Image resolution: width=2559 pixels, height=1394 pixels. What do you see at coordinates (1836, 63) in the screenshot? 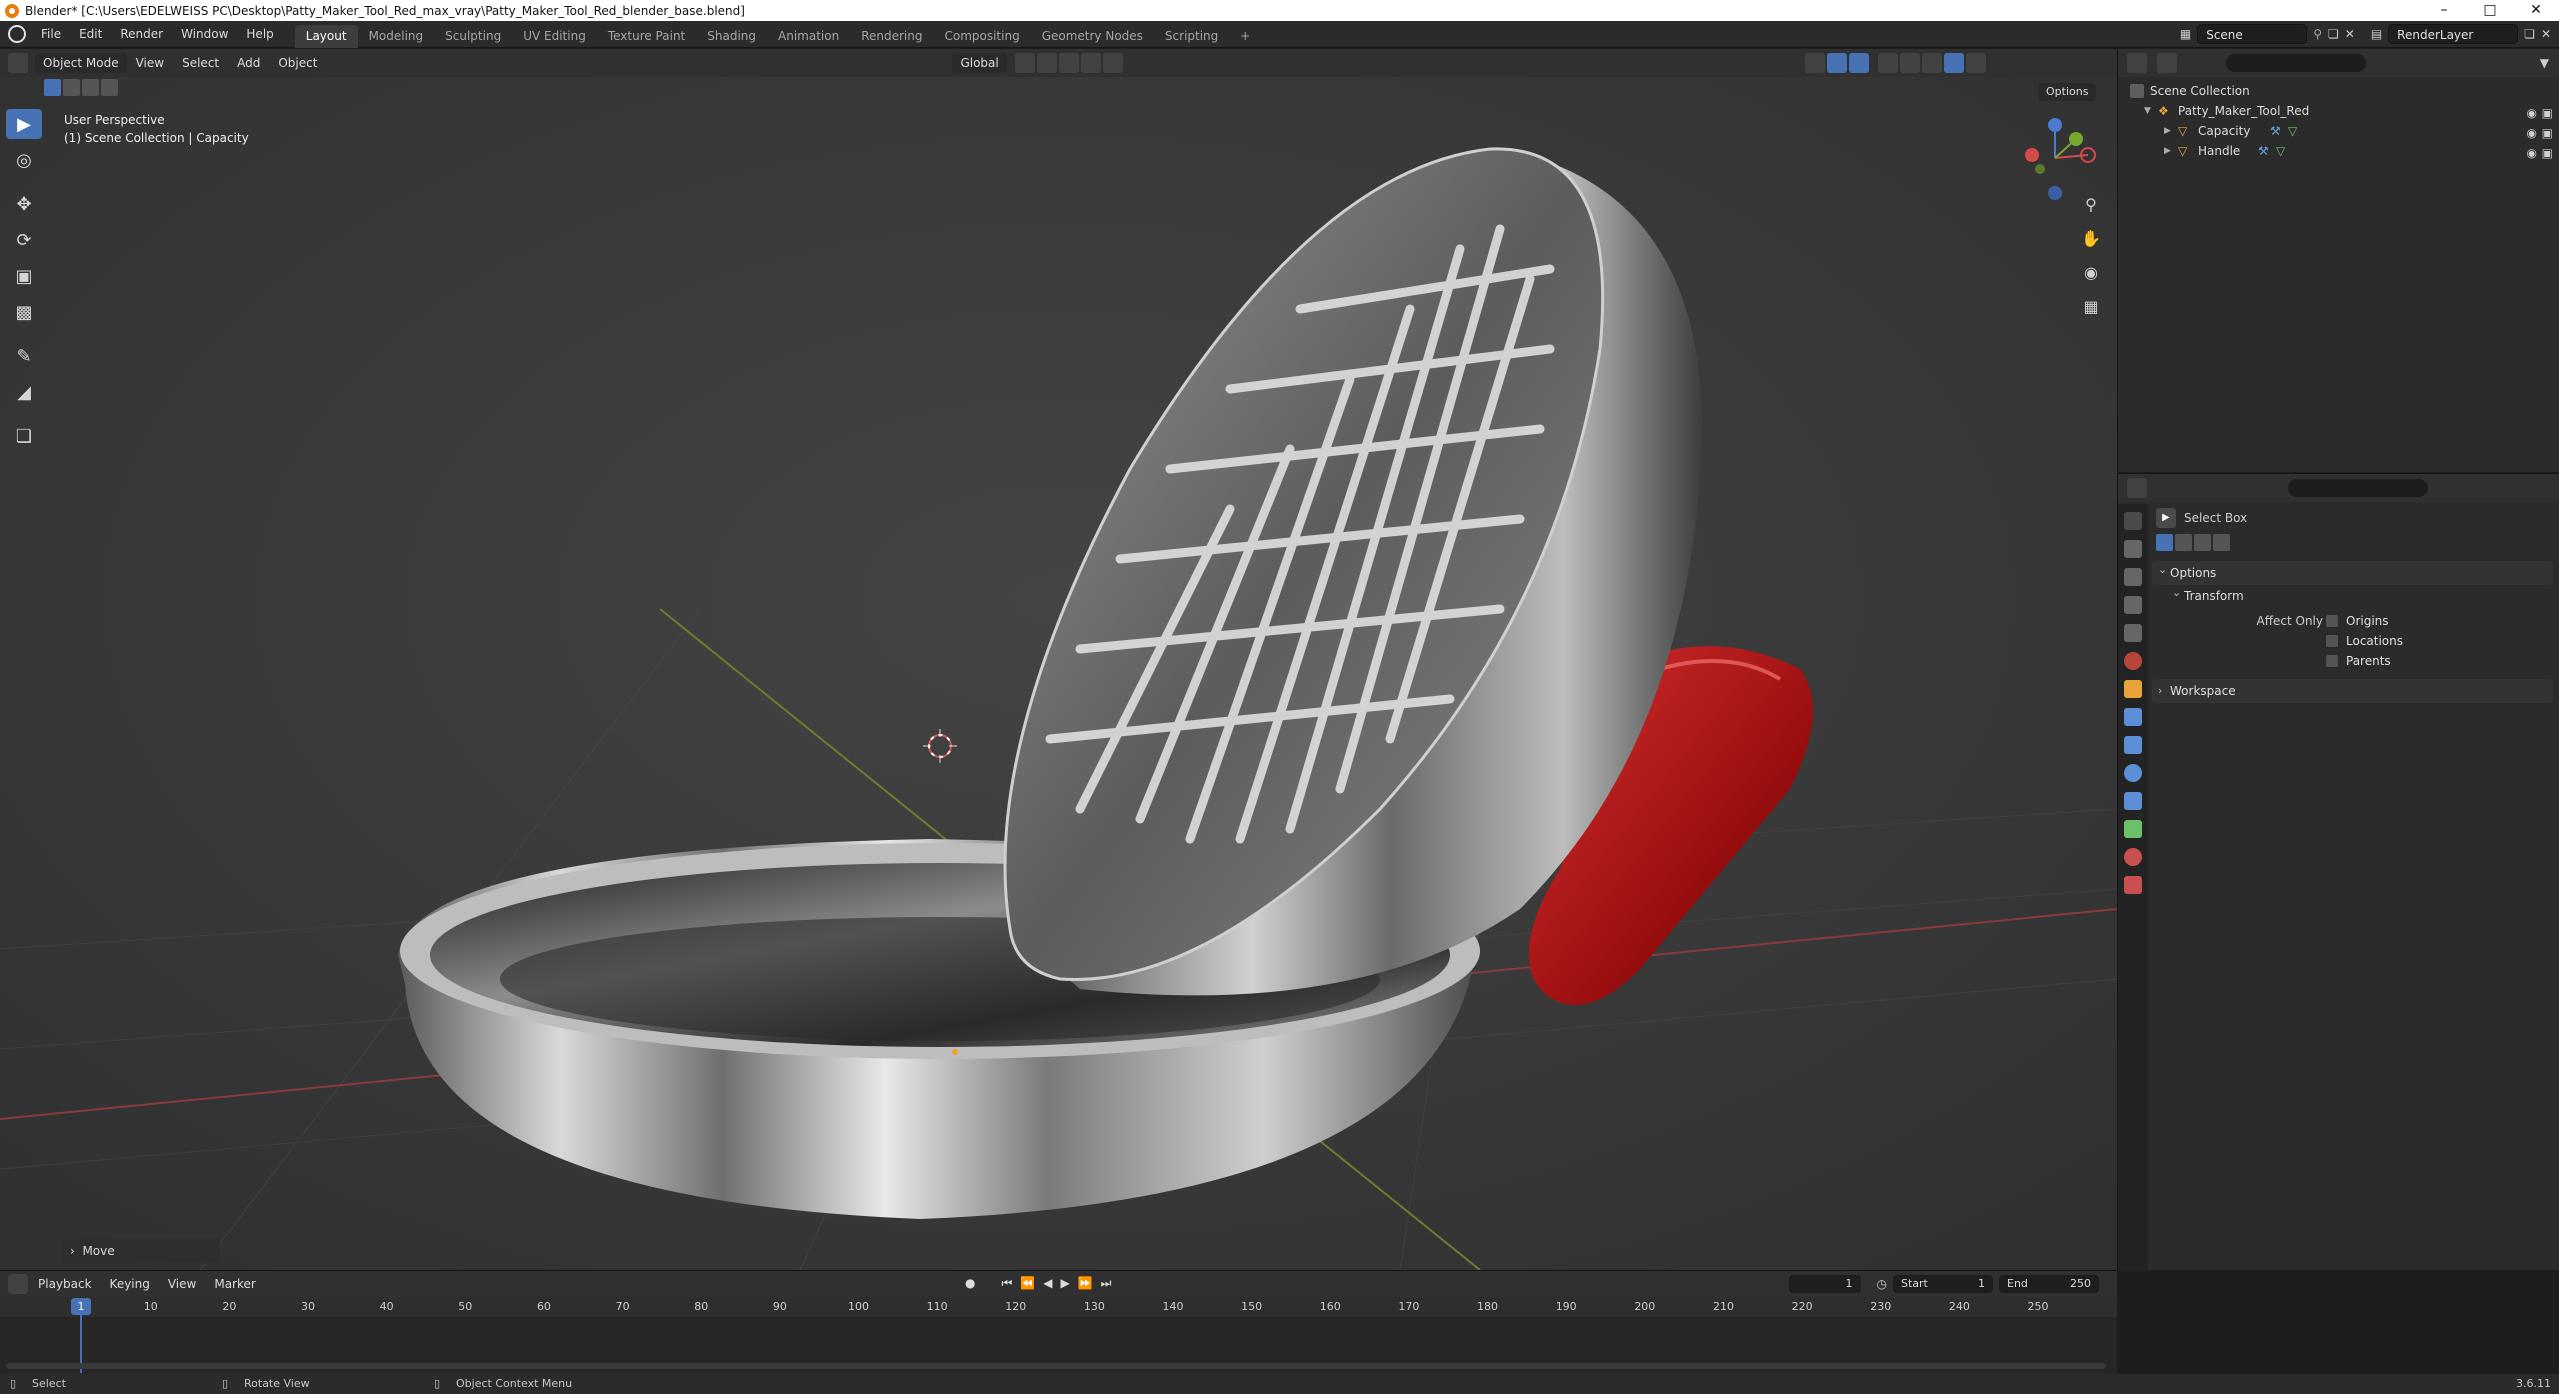
I see `gizmo-toggle-icon` at bounding box center [1836, 63].